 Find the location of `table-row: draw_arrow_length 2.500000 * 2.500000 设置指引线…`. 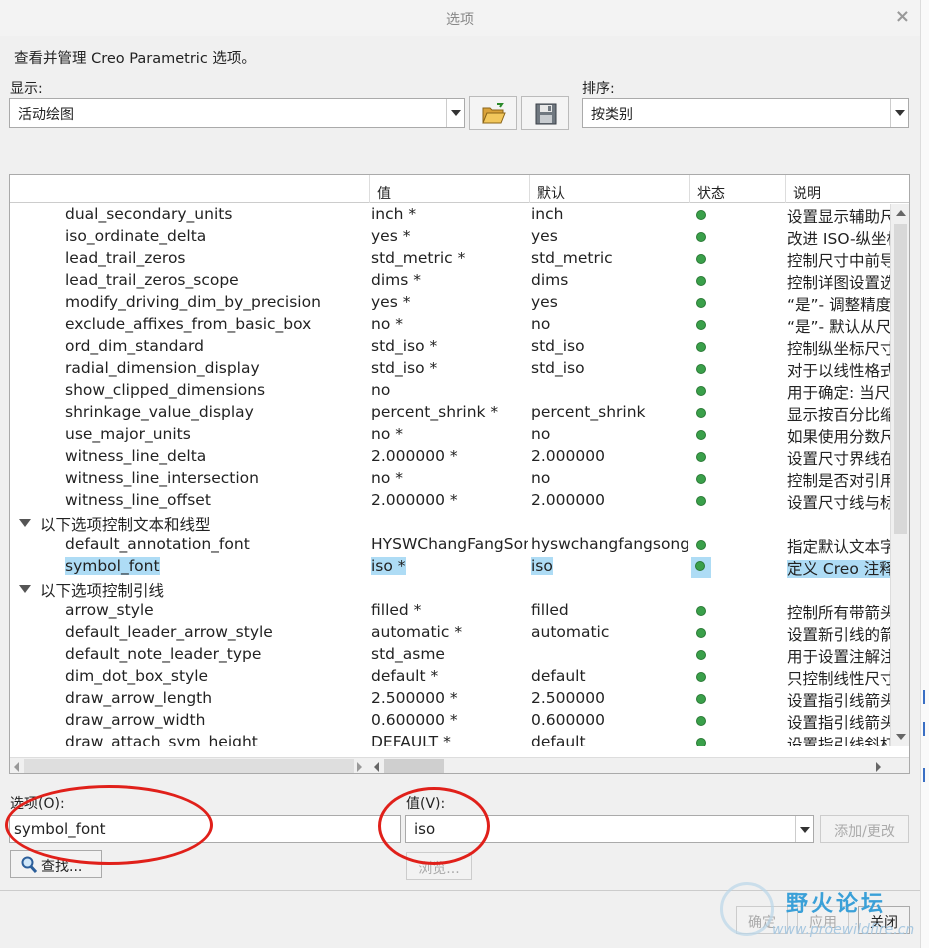

table-row: draw_arrow_length 2.500000 * 2.500000 设置指引线… is located at coordinates (450, 699).